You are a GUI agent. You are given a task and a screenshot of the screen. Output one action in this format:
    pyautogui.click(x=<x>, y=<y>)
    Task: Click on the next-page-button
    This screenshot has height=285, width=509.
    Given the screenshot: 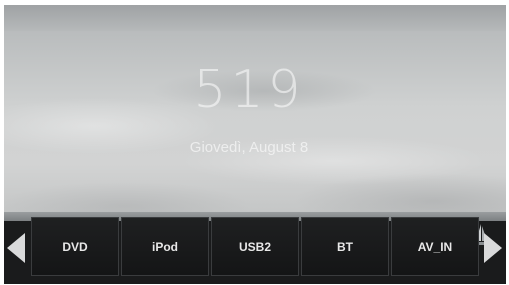 What is the action you would take?
    pyautogui.click(x=493, y=247)
    